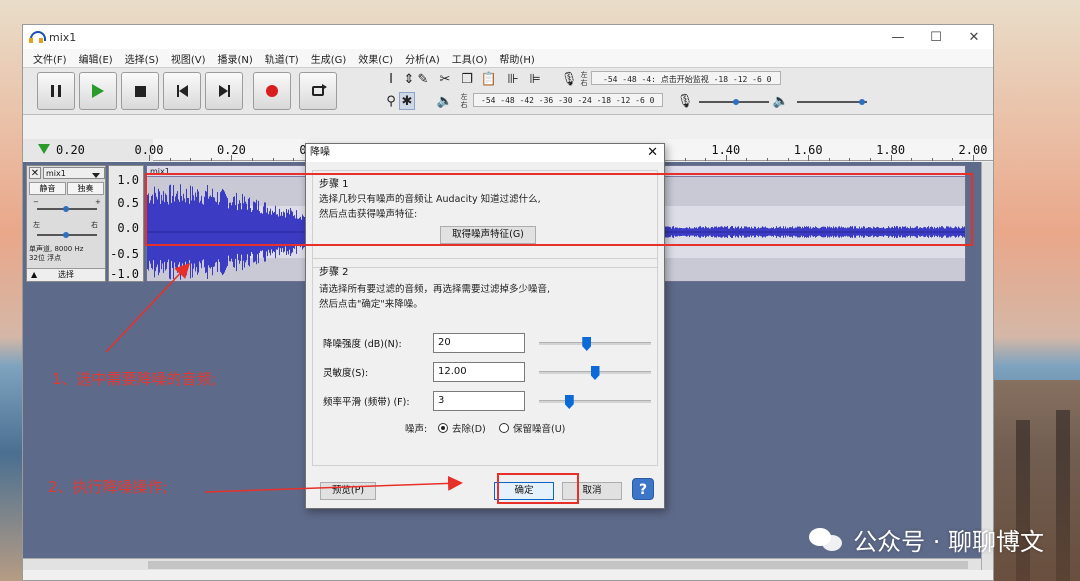  I want to click on skip-to-end-button, so click(224, 91).